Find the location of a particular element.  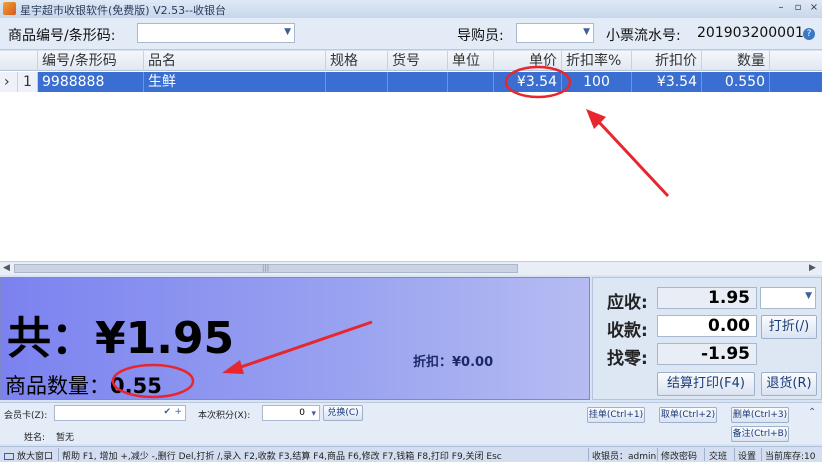

row-index: 1 is located at coordinates (28, 82).